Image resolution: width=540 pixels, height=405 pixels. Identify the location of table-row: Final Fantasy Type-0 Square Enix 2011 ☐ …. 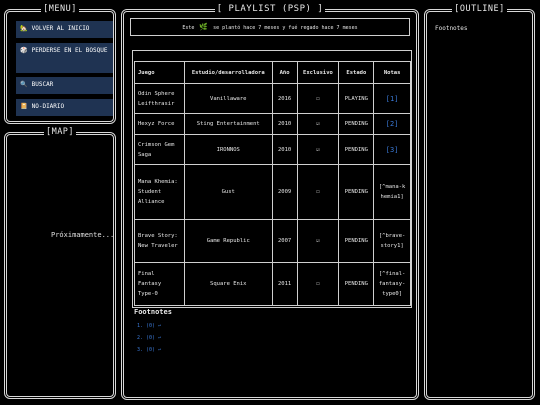
(272, 284).